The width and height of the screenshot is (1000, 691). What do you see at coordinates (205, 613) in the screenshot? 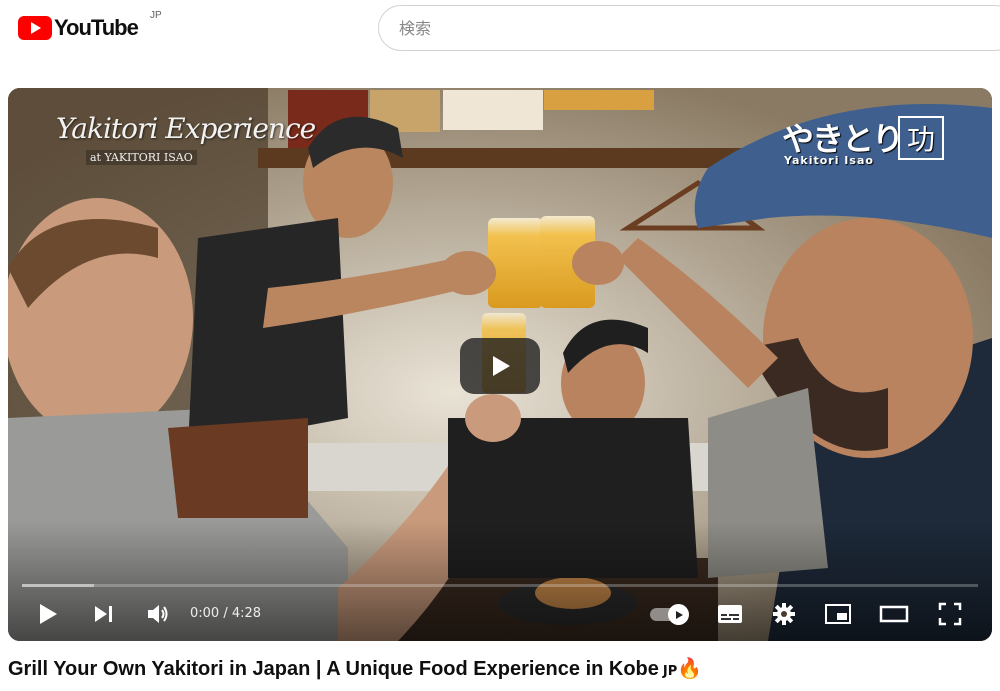
I see `time-current: 0:00` at bounding box center [205, 613].